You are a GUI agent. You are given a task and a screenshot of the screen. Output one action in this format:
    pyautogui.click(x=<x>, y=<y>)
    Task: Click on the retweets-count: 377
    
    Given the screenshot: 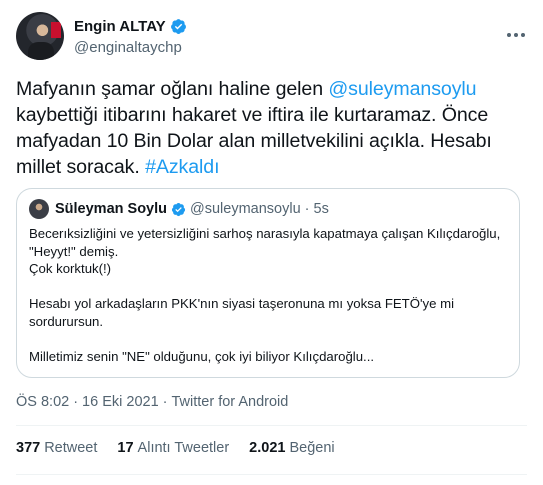 What is the action you would take?
    pyautogui.click(x=28, y=448)
    